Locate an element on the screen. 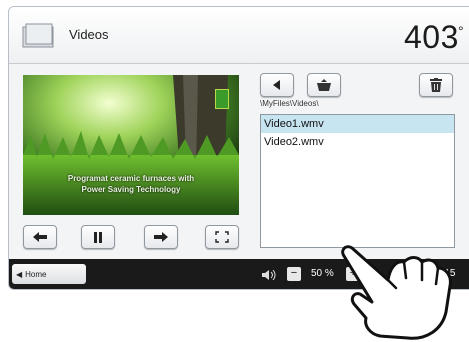 This screenshot has width=469, height=342. page-title: Videos is located at coordinates (89, 34).